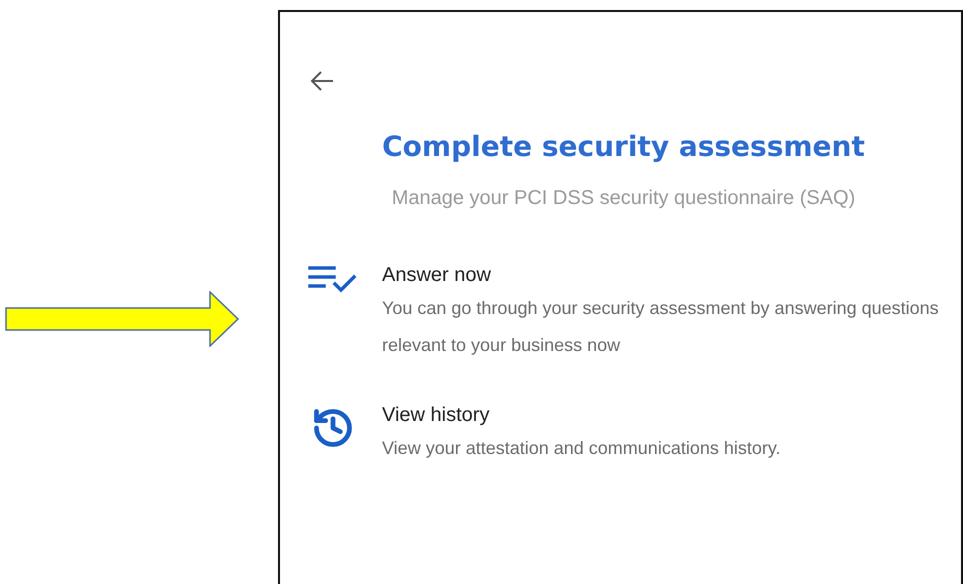 The height and width of the screenshot is (584, 963). I want to click on back-arrow-icon, so click(322, 81).